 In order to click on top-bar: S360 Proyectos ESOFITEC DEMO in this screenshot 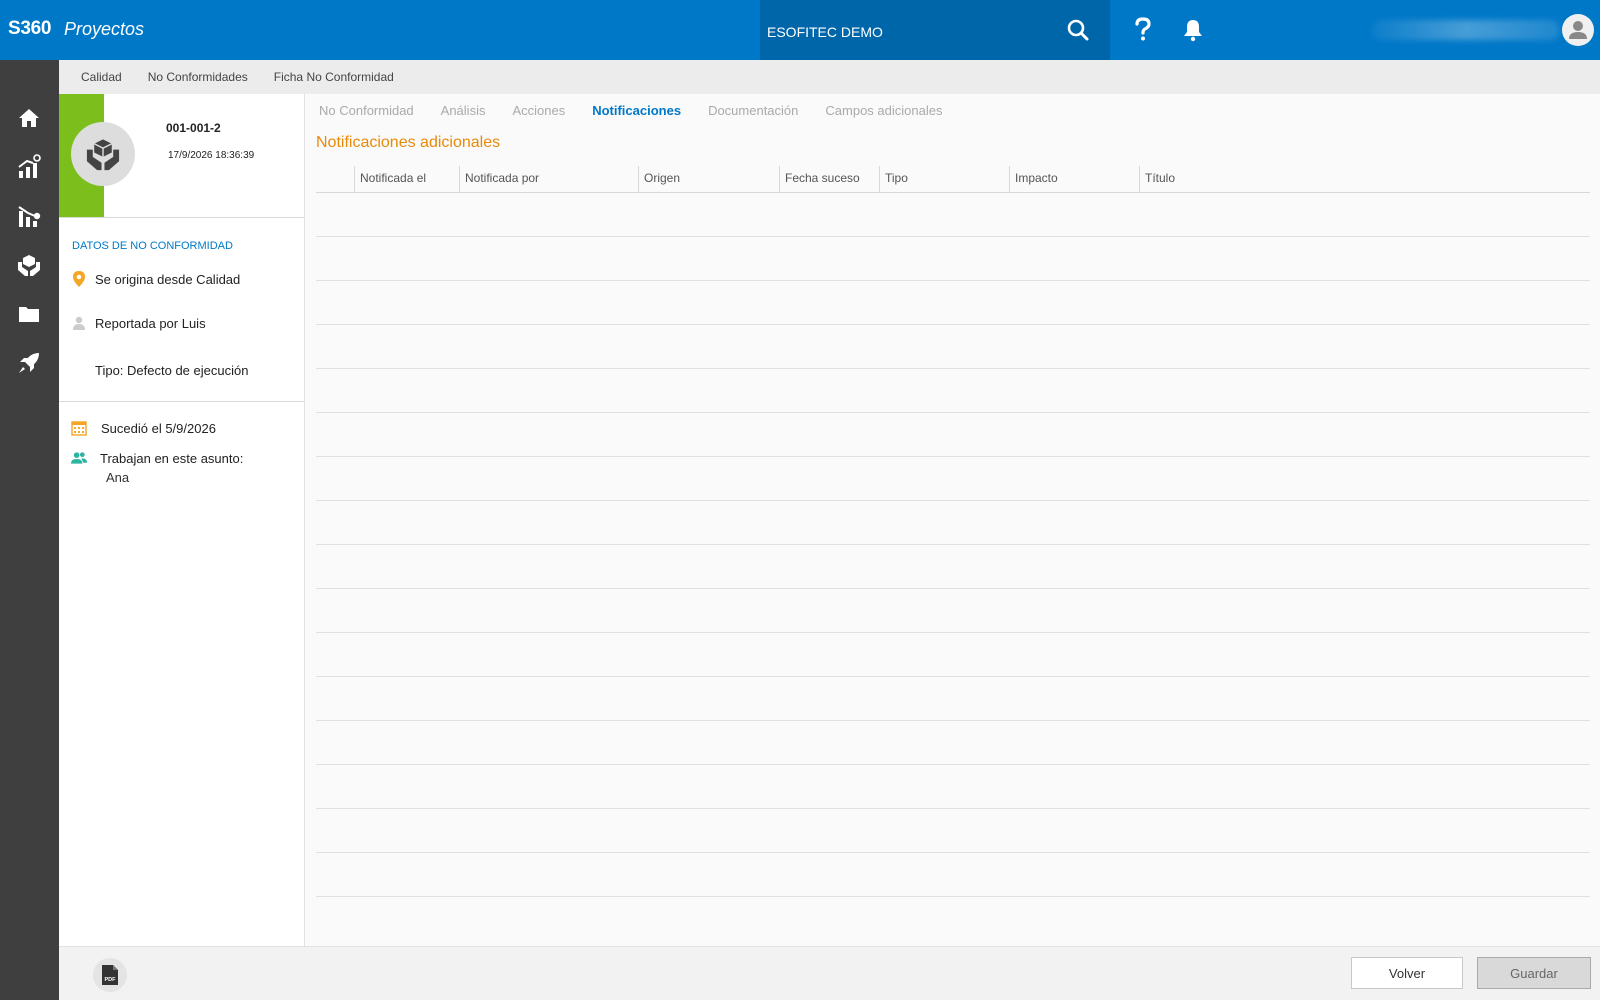, I will do `click(800, 30)`.